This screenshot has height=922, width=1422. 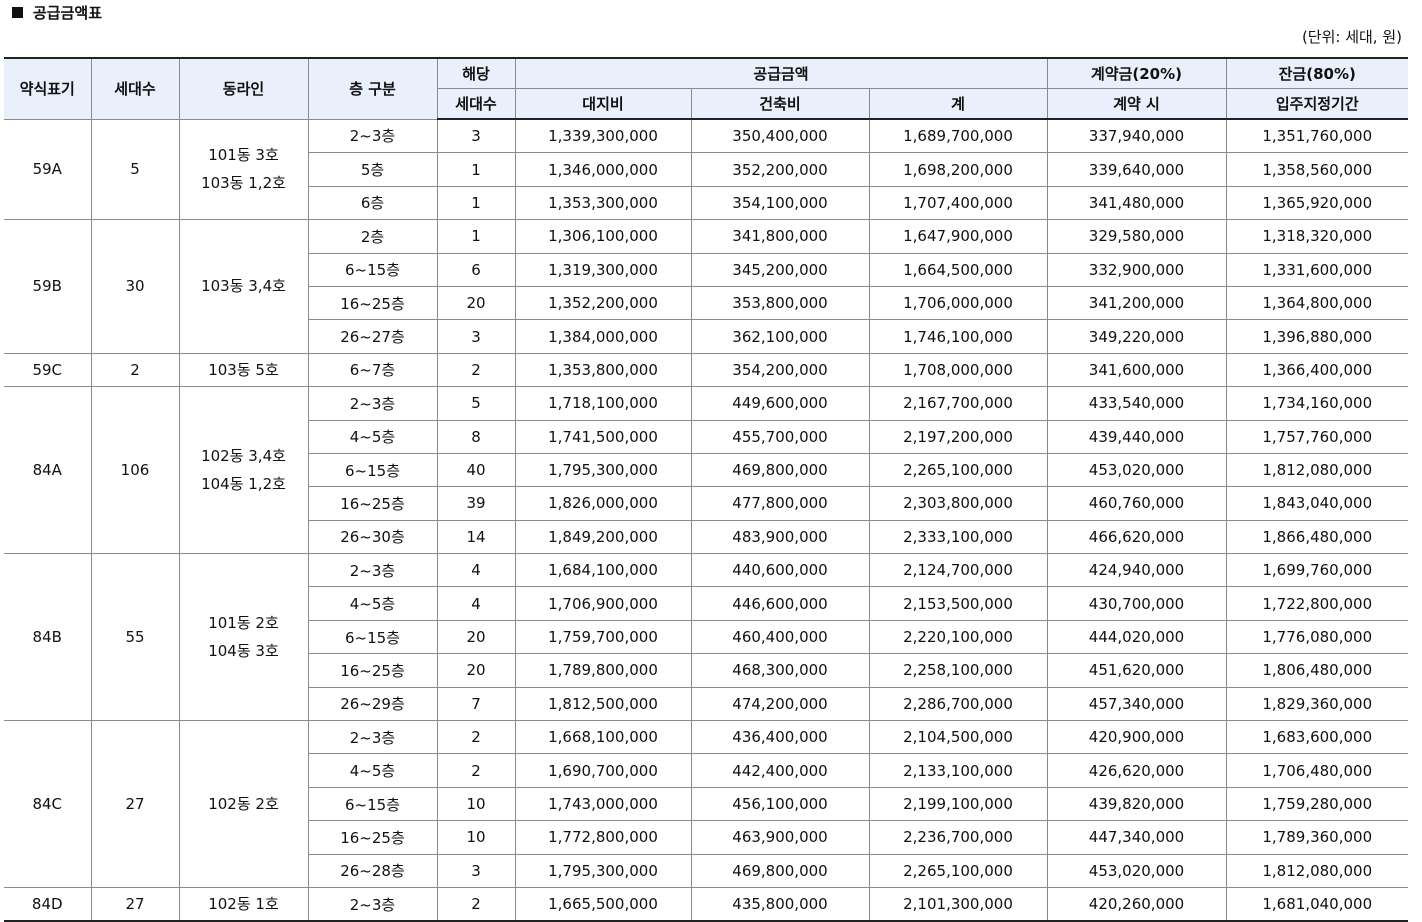 What do you see at coordinates (603, 503) in the screenshot?
I see `land-cost-cell: 1,826,000,000` at bounding box center [603, 503].